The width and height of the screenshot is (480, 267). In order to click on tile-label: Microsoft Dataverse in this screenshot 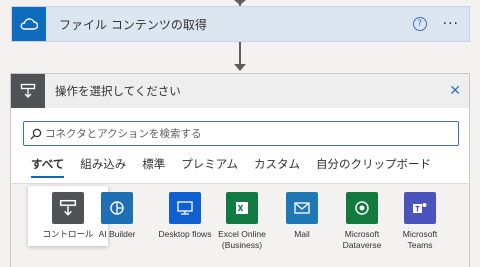, I will do `click(362, 239)`.